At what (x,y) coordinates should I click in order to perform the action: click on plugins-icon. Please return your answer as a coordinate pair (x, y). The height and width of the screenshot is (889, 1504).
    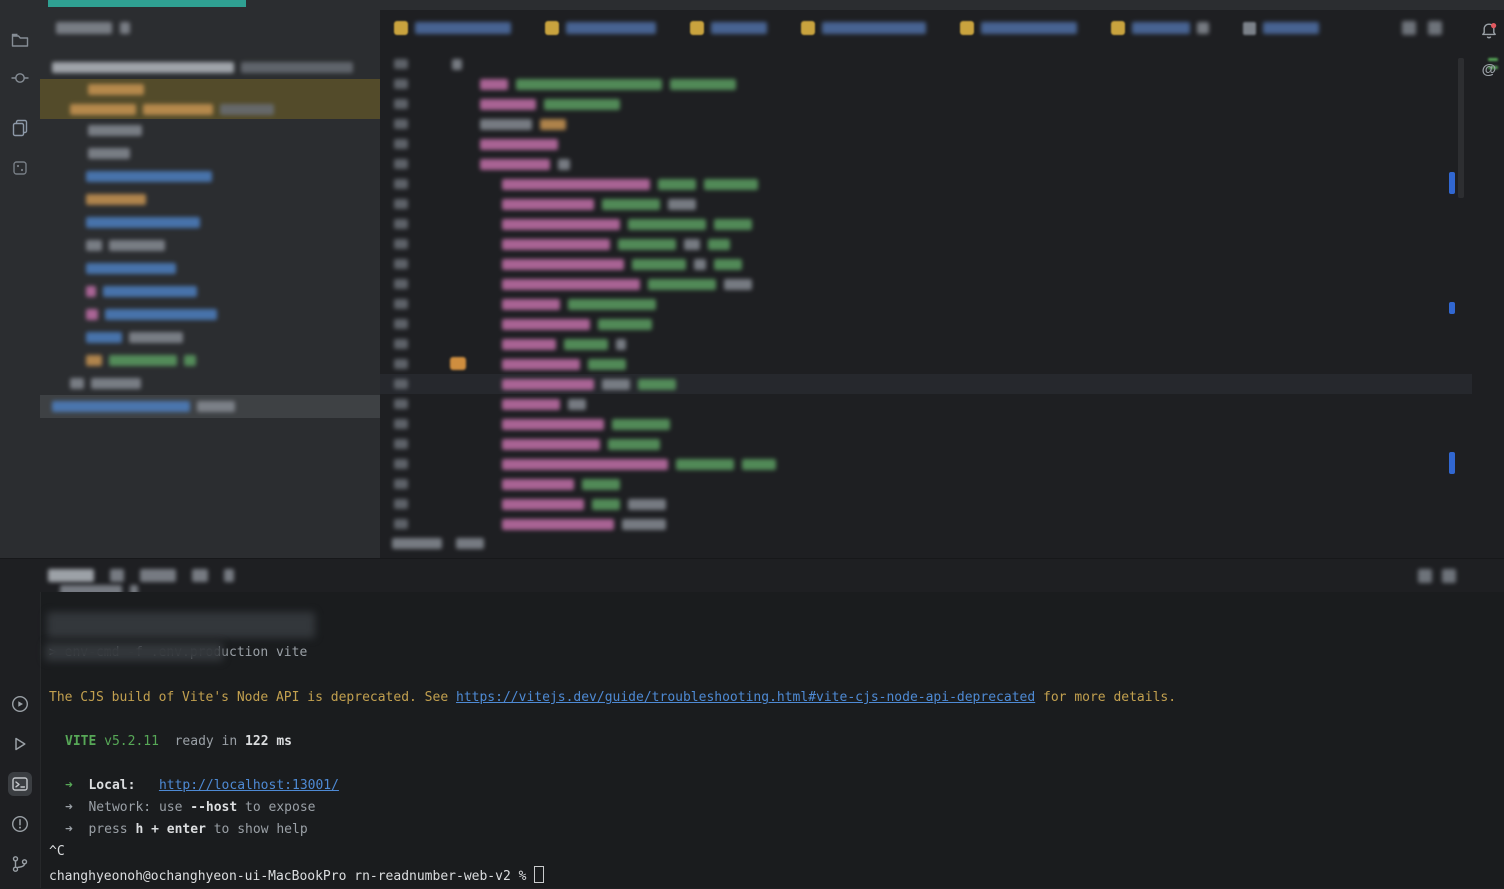
    Looking at the image, I should click on (20, 168).